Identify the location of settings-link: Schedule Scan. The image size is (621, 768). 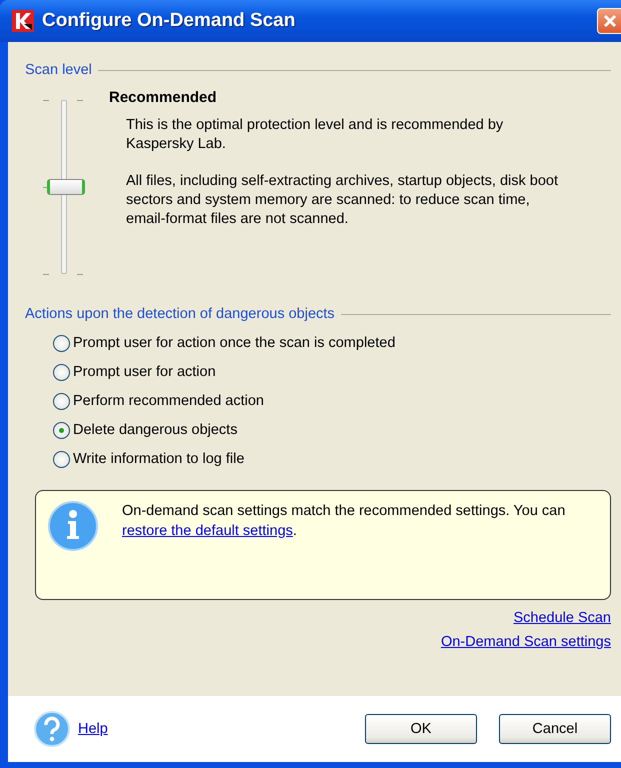
(562, 618).